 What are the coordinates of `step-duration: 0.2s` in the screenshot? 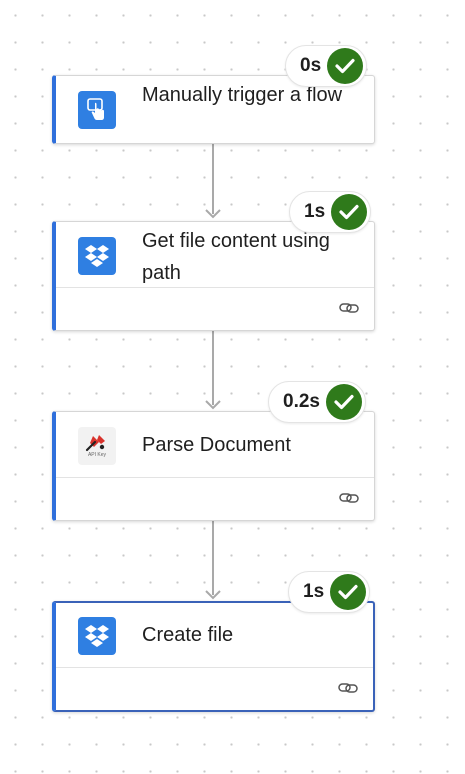 It's located at (301, 401).